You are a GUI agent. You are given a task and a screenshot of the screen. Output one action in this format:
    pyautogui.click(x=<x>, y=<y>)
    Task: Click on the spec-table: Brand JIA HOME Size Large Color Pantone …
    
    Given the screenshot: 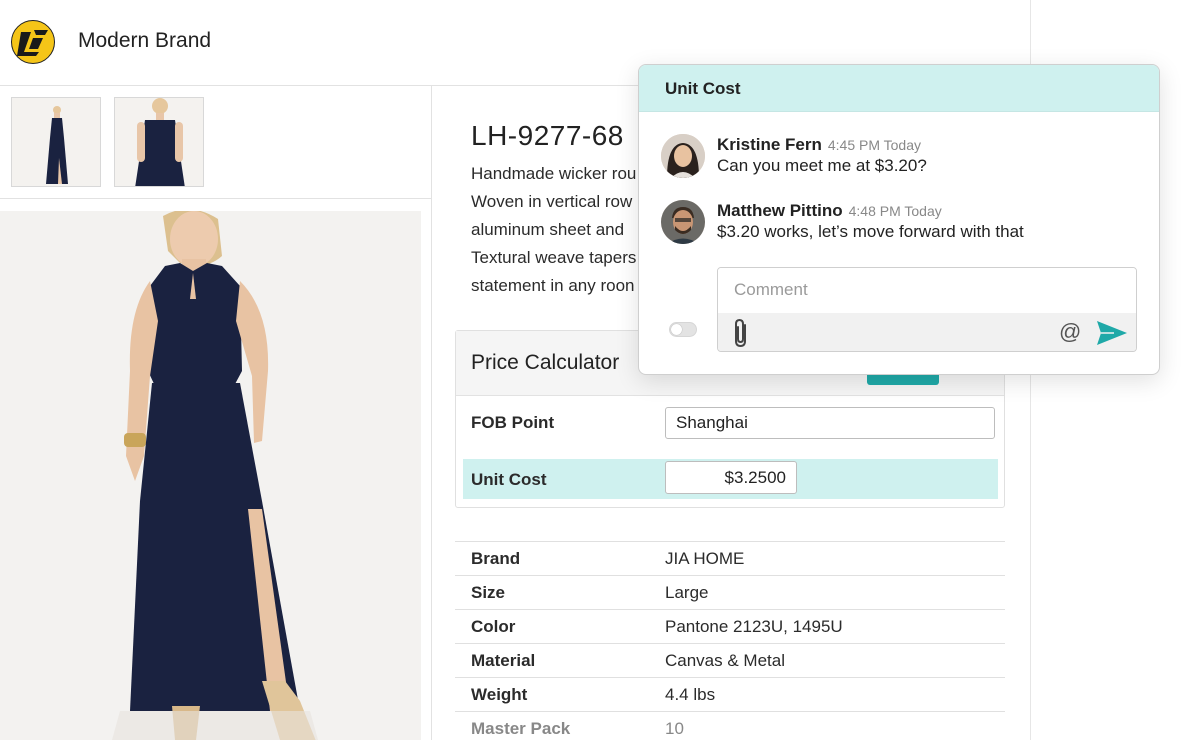 What is the action you would take?
    pyautogui.click(x=730, y=643)
    